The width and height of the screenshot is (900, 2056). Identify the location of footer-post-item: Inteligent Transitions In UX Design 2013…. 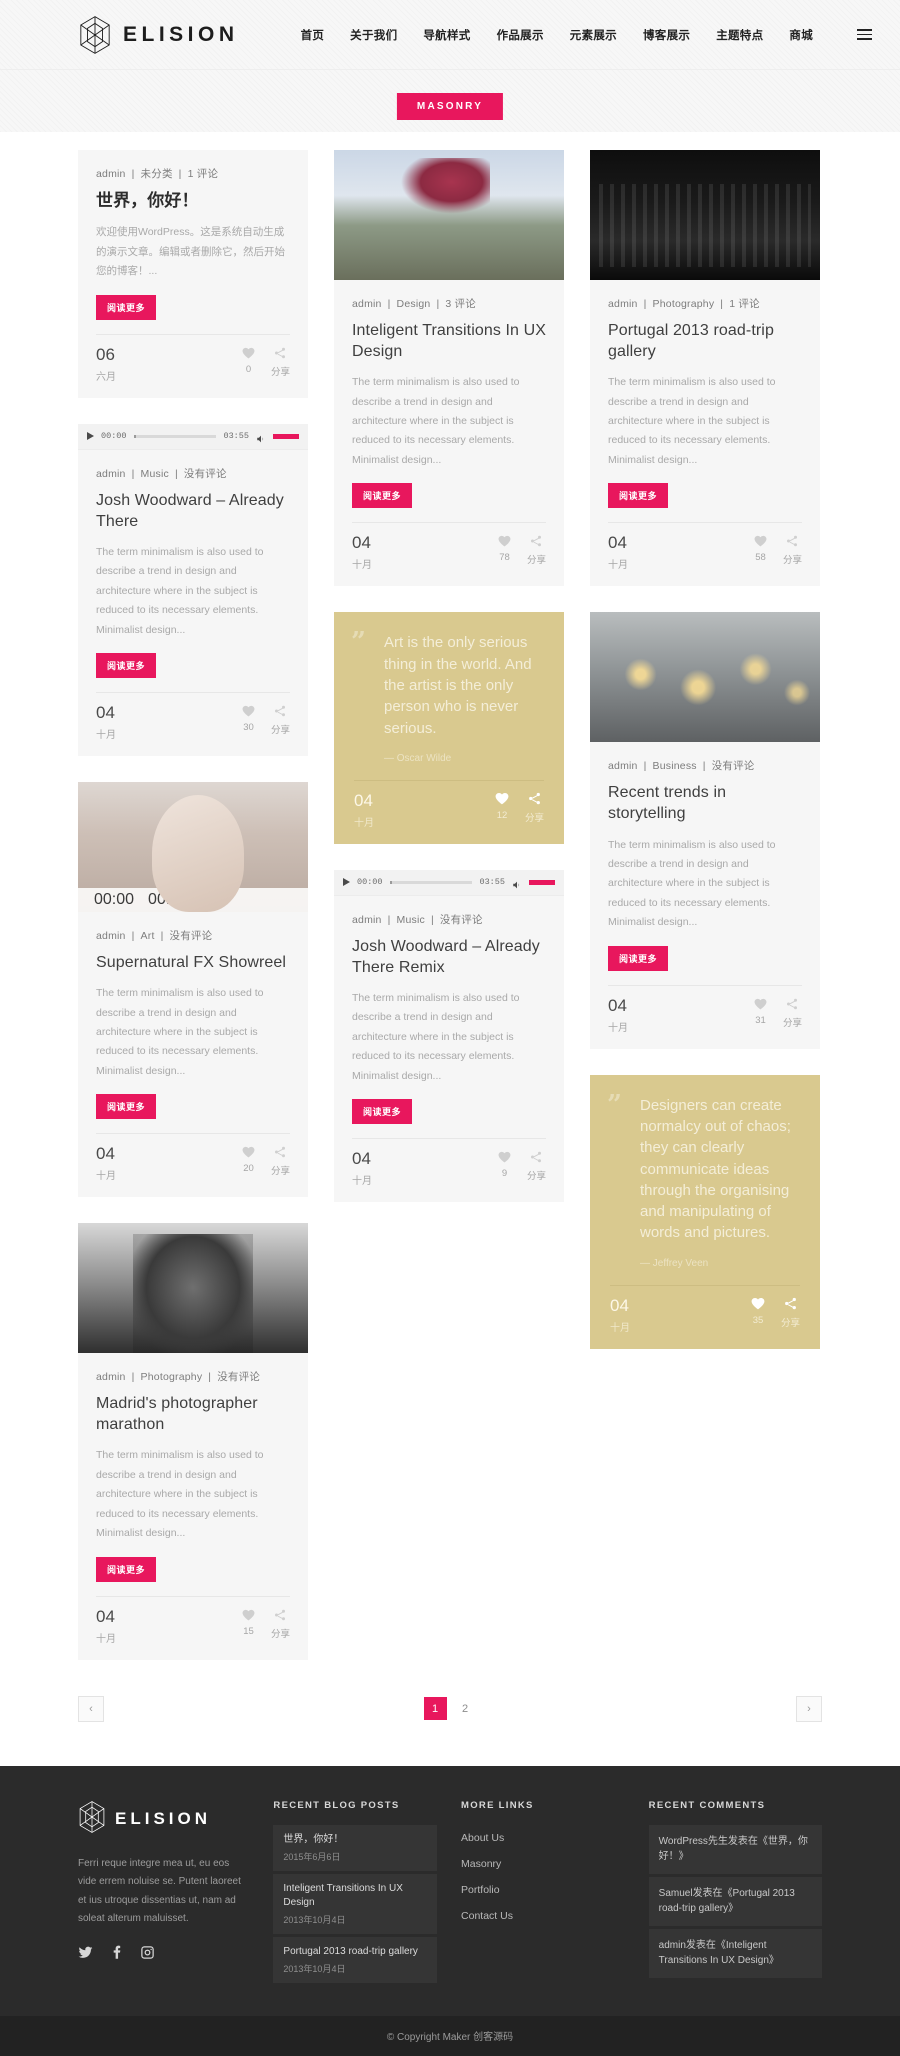
(355, 1903).